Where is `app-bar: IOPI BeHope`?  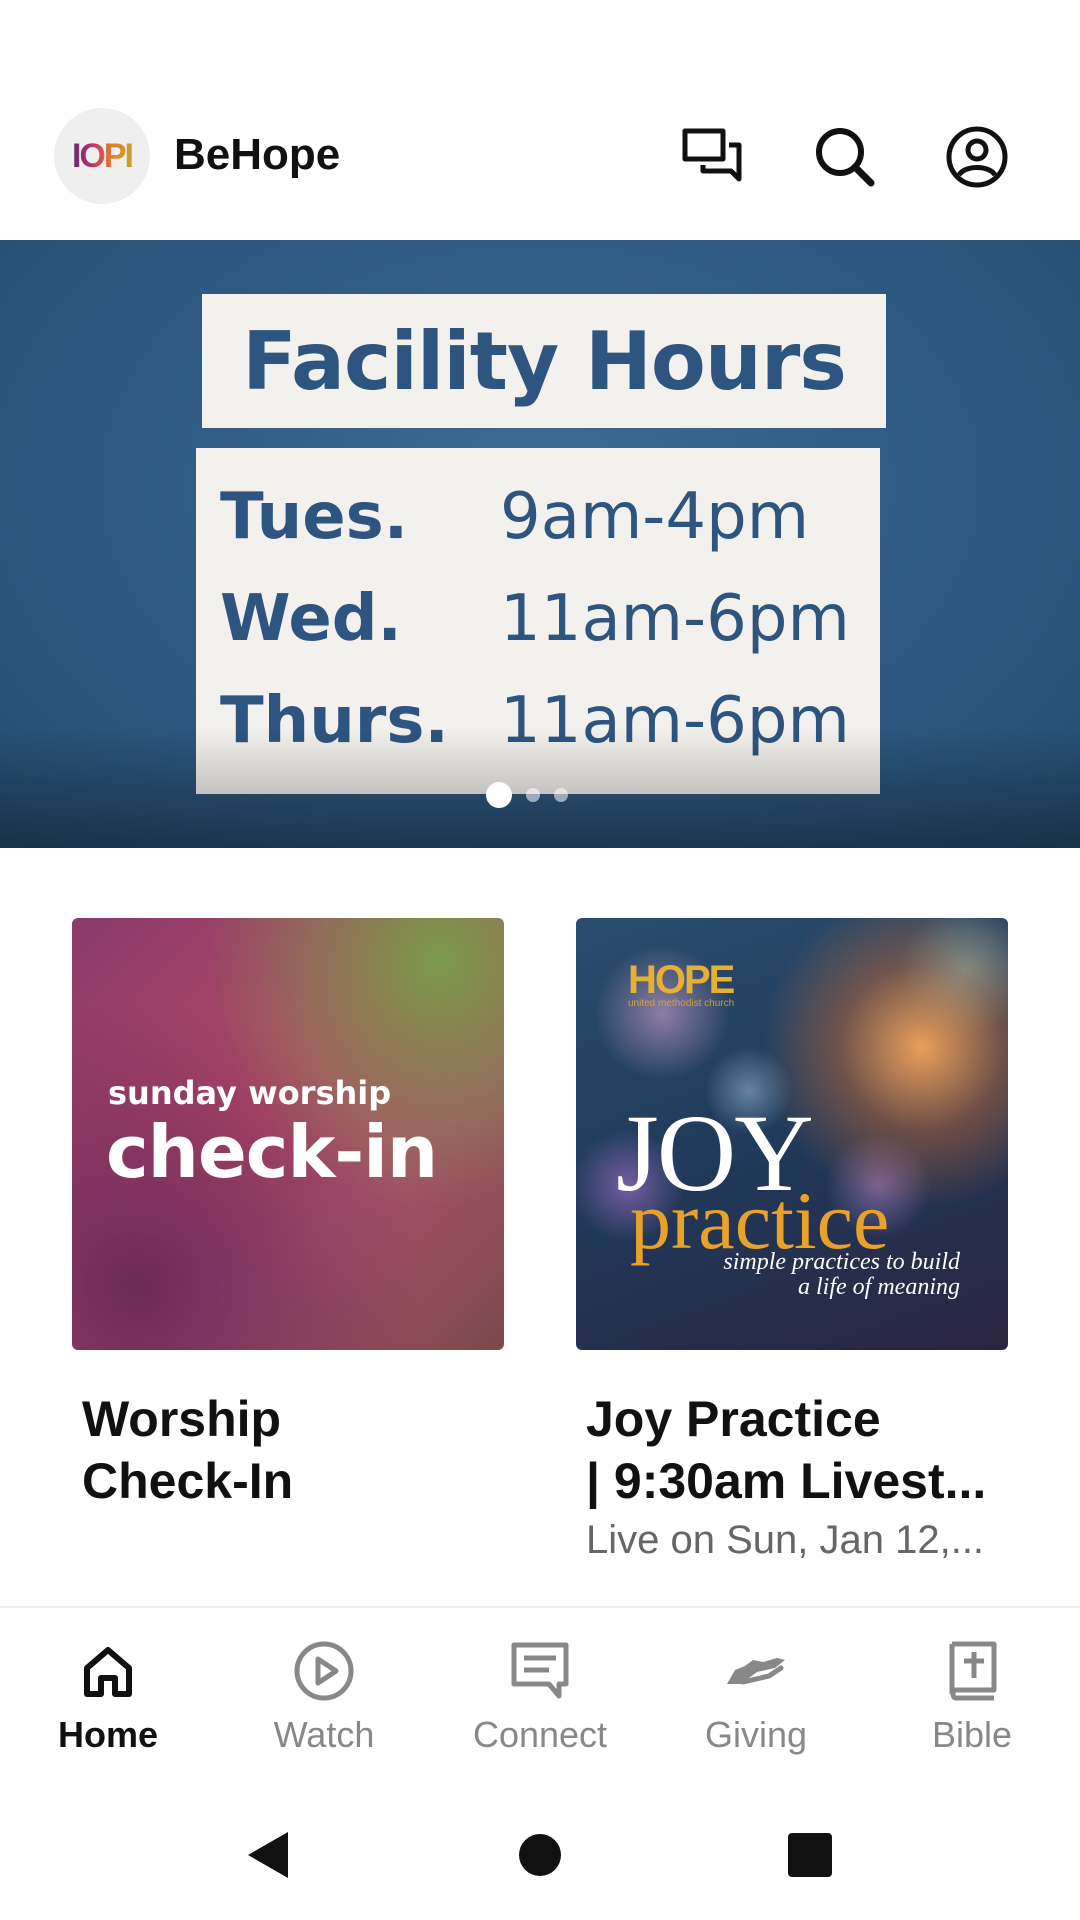 app-bar: IOPI BeHope is located at coordinates (540, 120).